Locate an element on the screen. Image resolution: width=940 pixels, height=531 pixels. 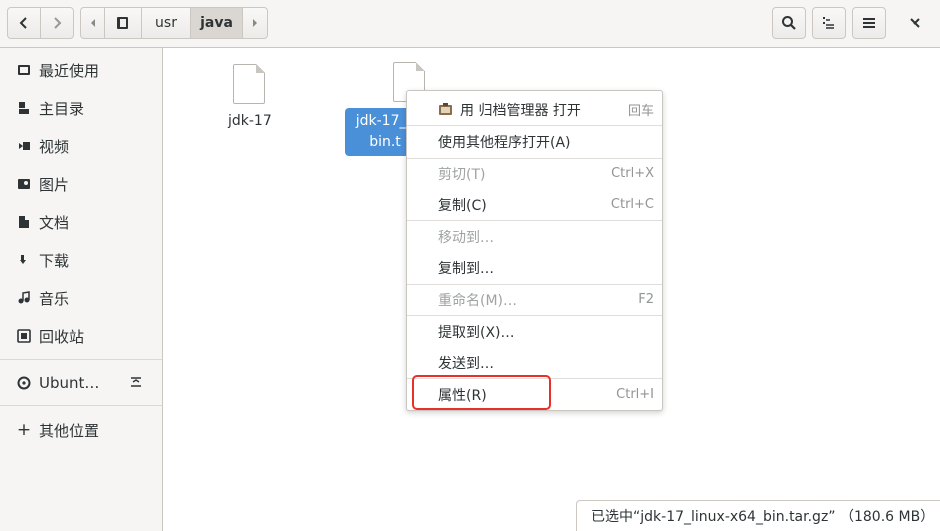
sidebar-item-label: 主目录 is located at coordinates (62, 108).